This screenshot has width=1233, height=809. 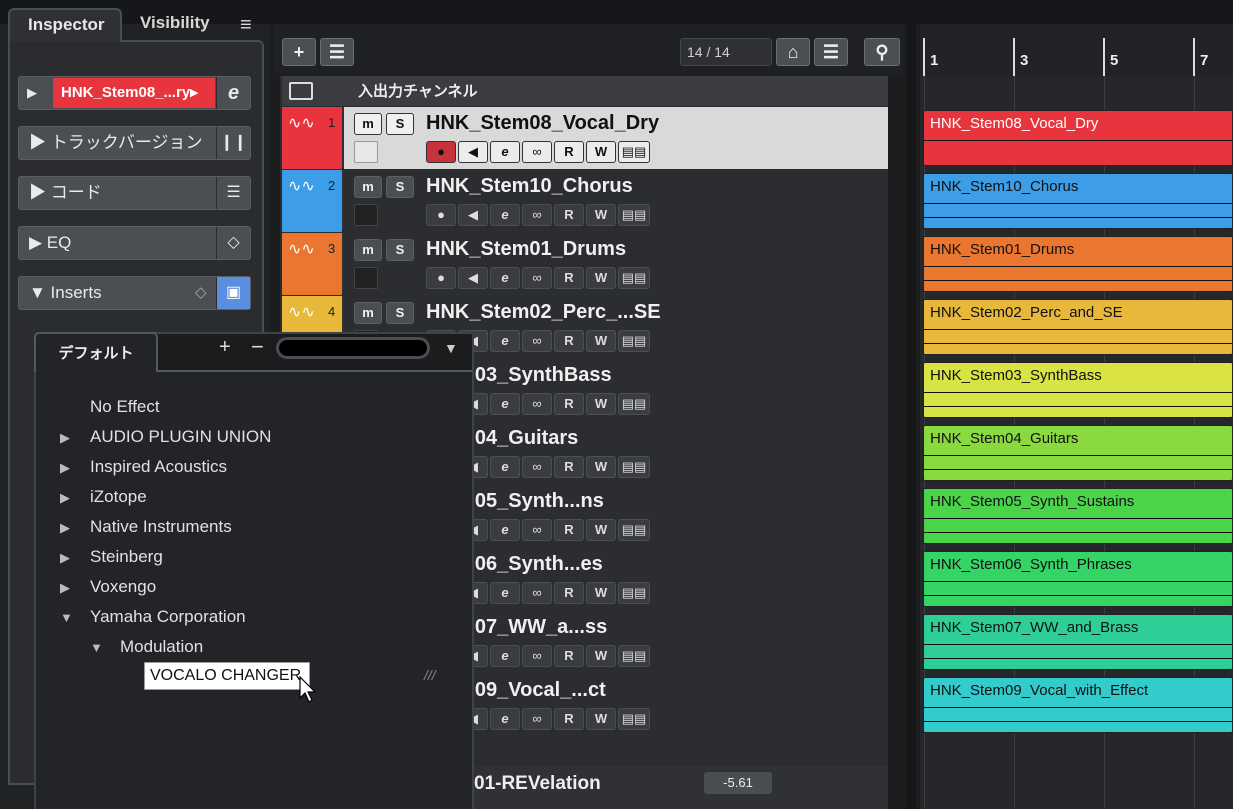 What do you see at coordinates (161, 647) in the screenshot?
I see `plugin-list-item: Modulation` at bounding box center [161, 647].